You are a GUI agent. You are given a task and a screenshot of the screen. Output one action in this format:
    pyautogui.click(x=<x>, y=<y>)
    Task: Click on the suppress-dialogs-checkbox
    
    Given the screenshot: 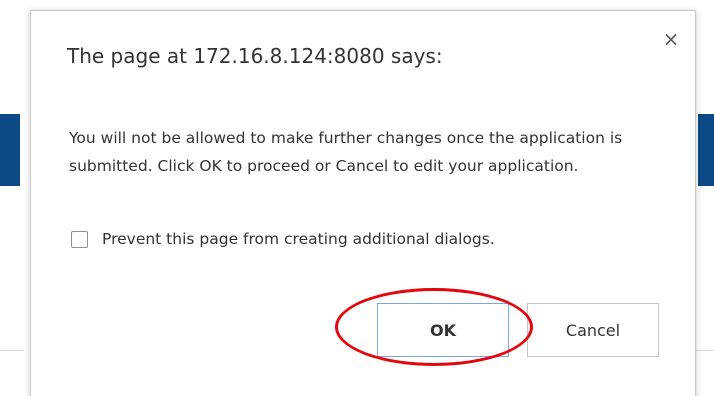 What is the action you would take?
    pyautogui.click(x=79, y=239)
    